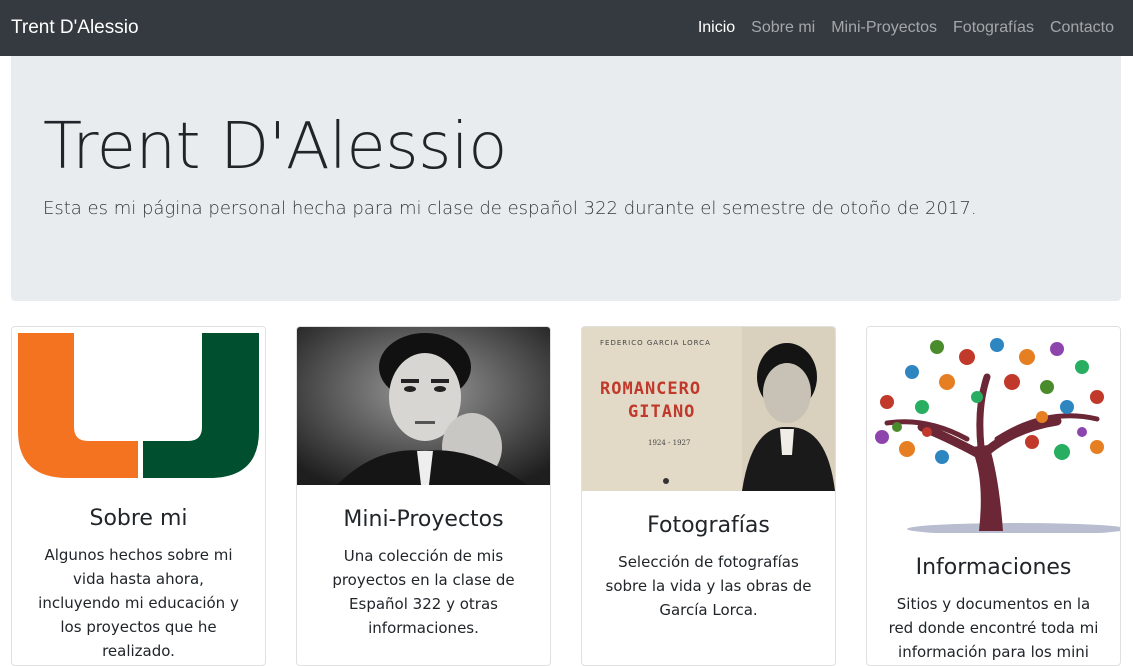  What do you see at coordinates (708, 525) in the screenshot?
I see `card-title: Fotografías` at bounding box center [708, 525].